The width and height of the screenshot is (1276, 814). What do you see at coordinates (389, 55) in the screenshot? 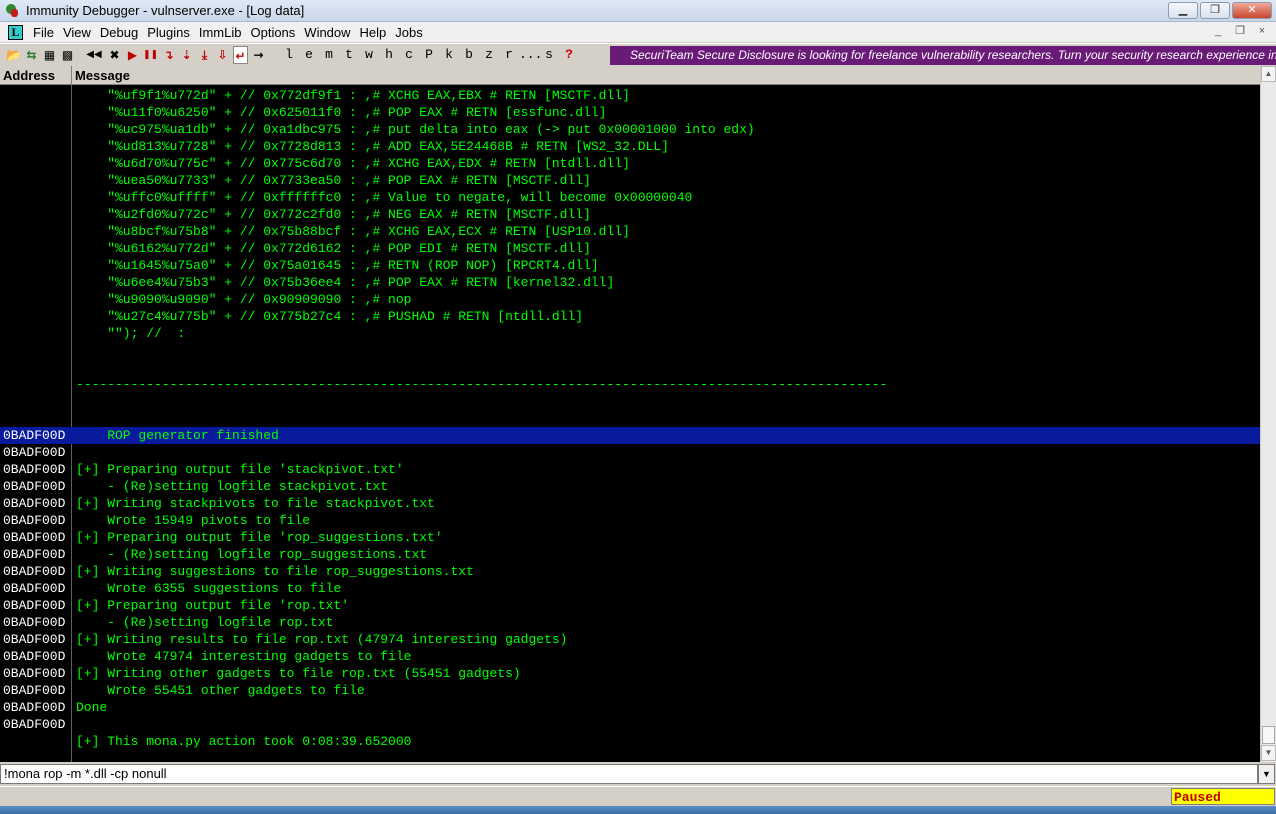
I see `handles-button: h` at bounding box center [389, 55].